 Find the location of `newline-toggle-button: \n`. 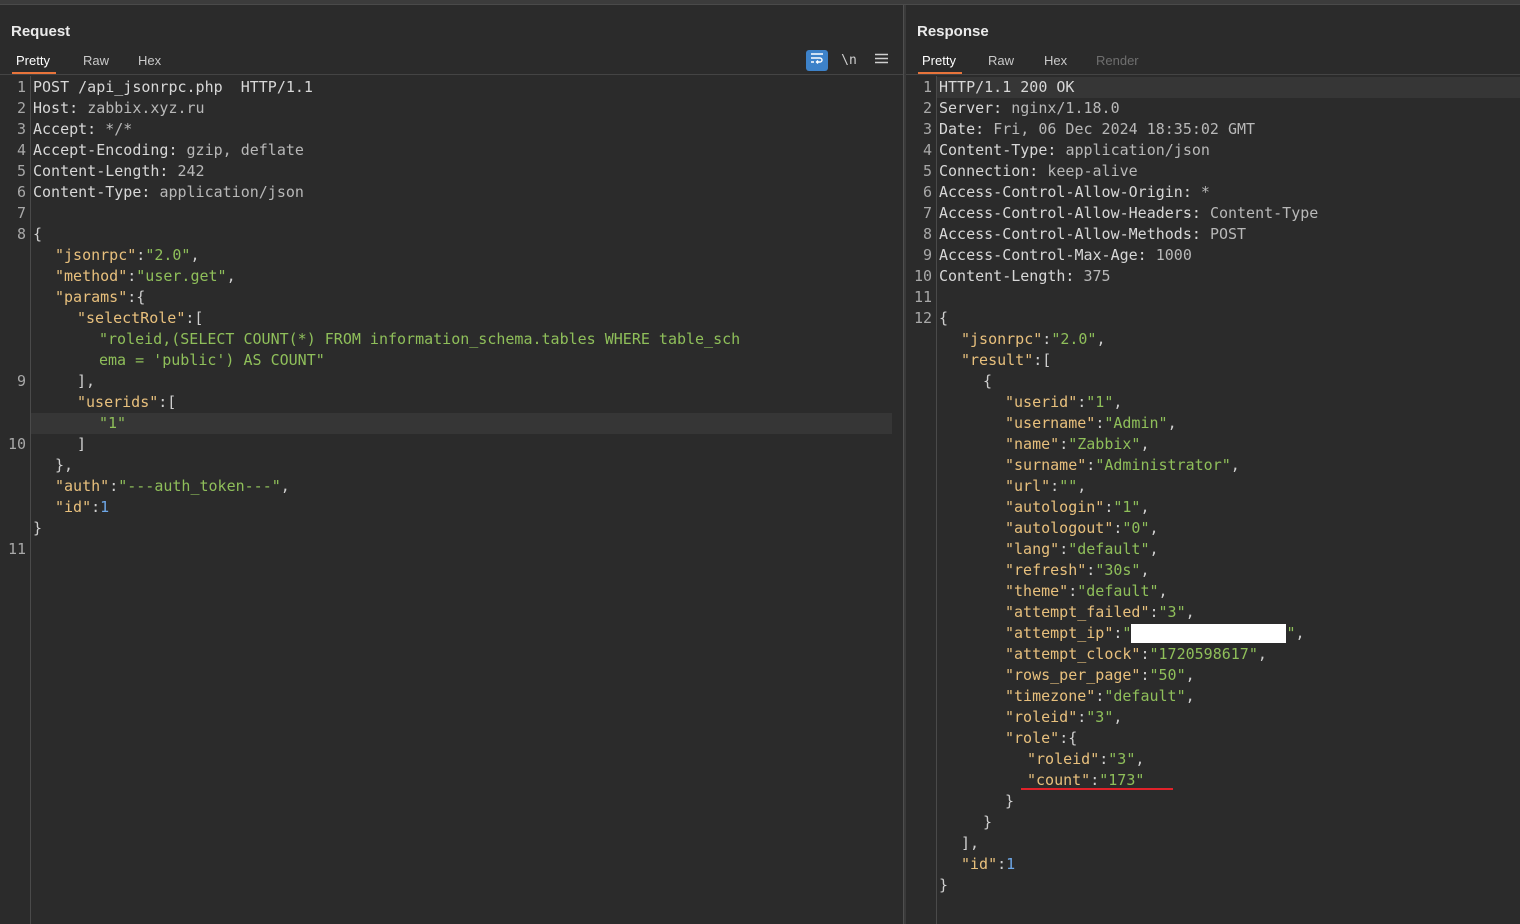

newline-toggle-button: \n is located at coordinates (849, 60).